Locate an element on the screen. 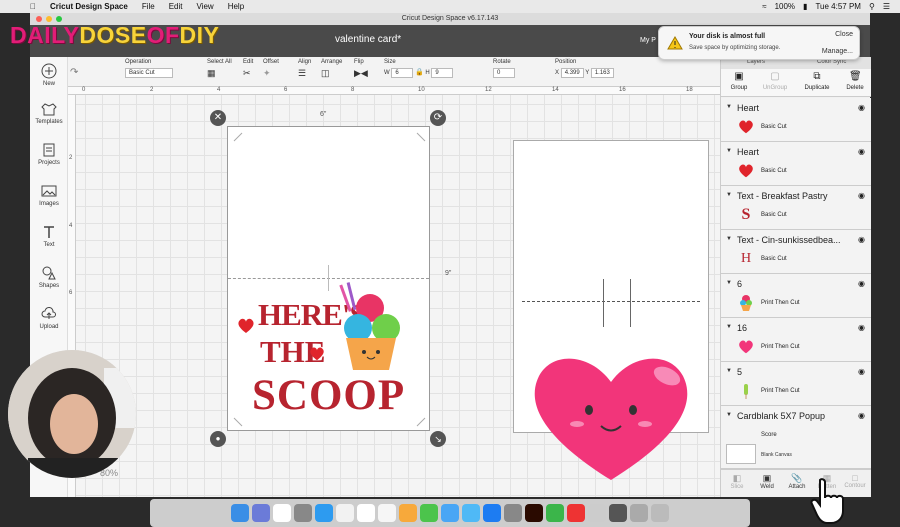 This screenshot has height=527, width=900. score-layer-label: Score is located at coordinates (769, 435).